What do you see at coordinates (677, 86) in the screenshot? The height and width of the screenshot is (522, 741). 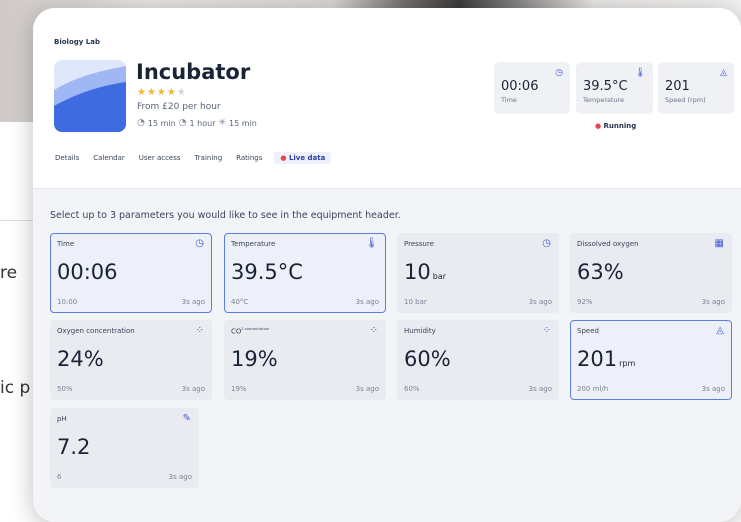 I see `header-param-value: 201` at bounding box center [677, 86].